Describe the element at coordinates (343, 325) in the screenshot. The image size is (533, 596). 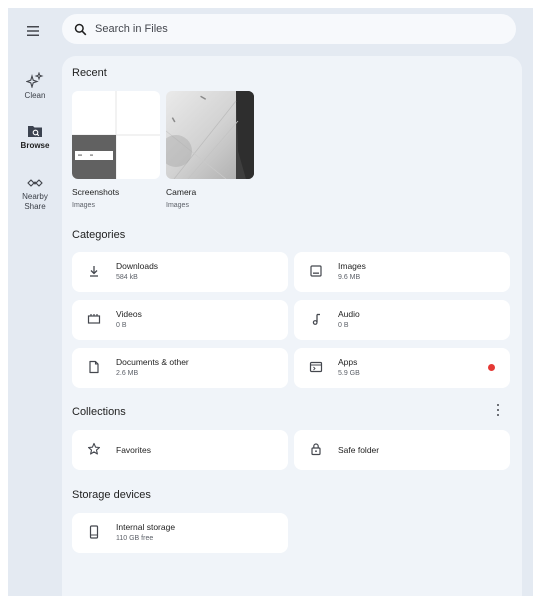
I see `category-audio-size: 0 B` at that location.